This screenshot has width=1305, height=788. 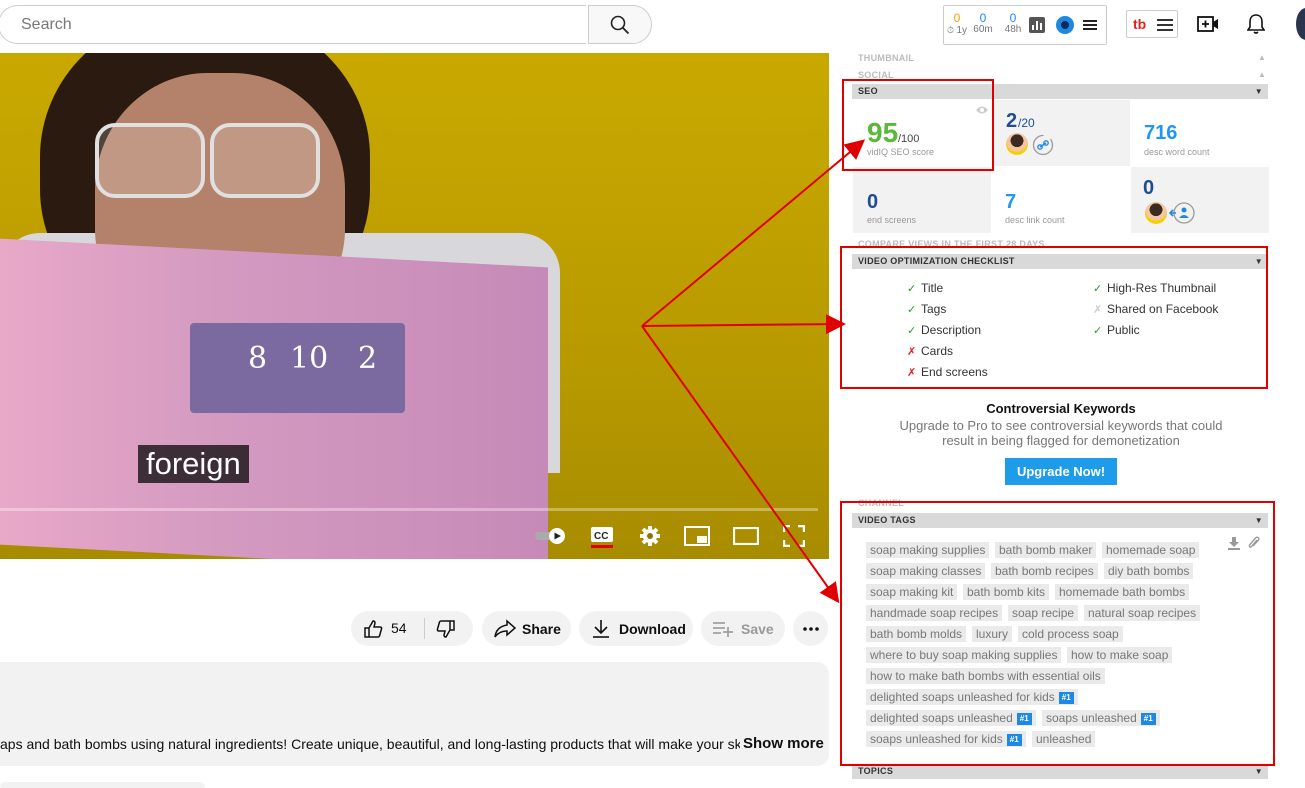 I want to click on search-input: Search, so click(x=293, y=24).